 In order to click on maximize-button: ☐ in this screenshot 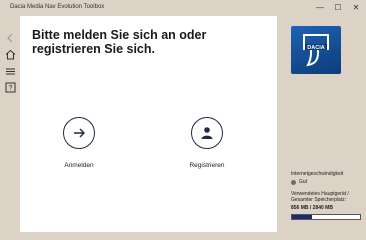, I will do `click(338, 8)`.